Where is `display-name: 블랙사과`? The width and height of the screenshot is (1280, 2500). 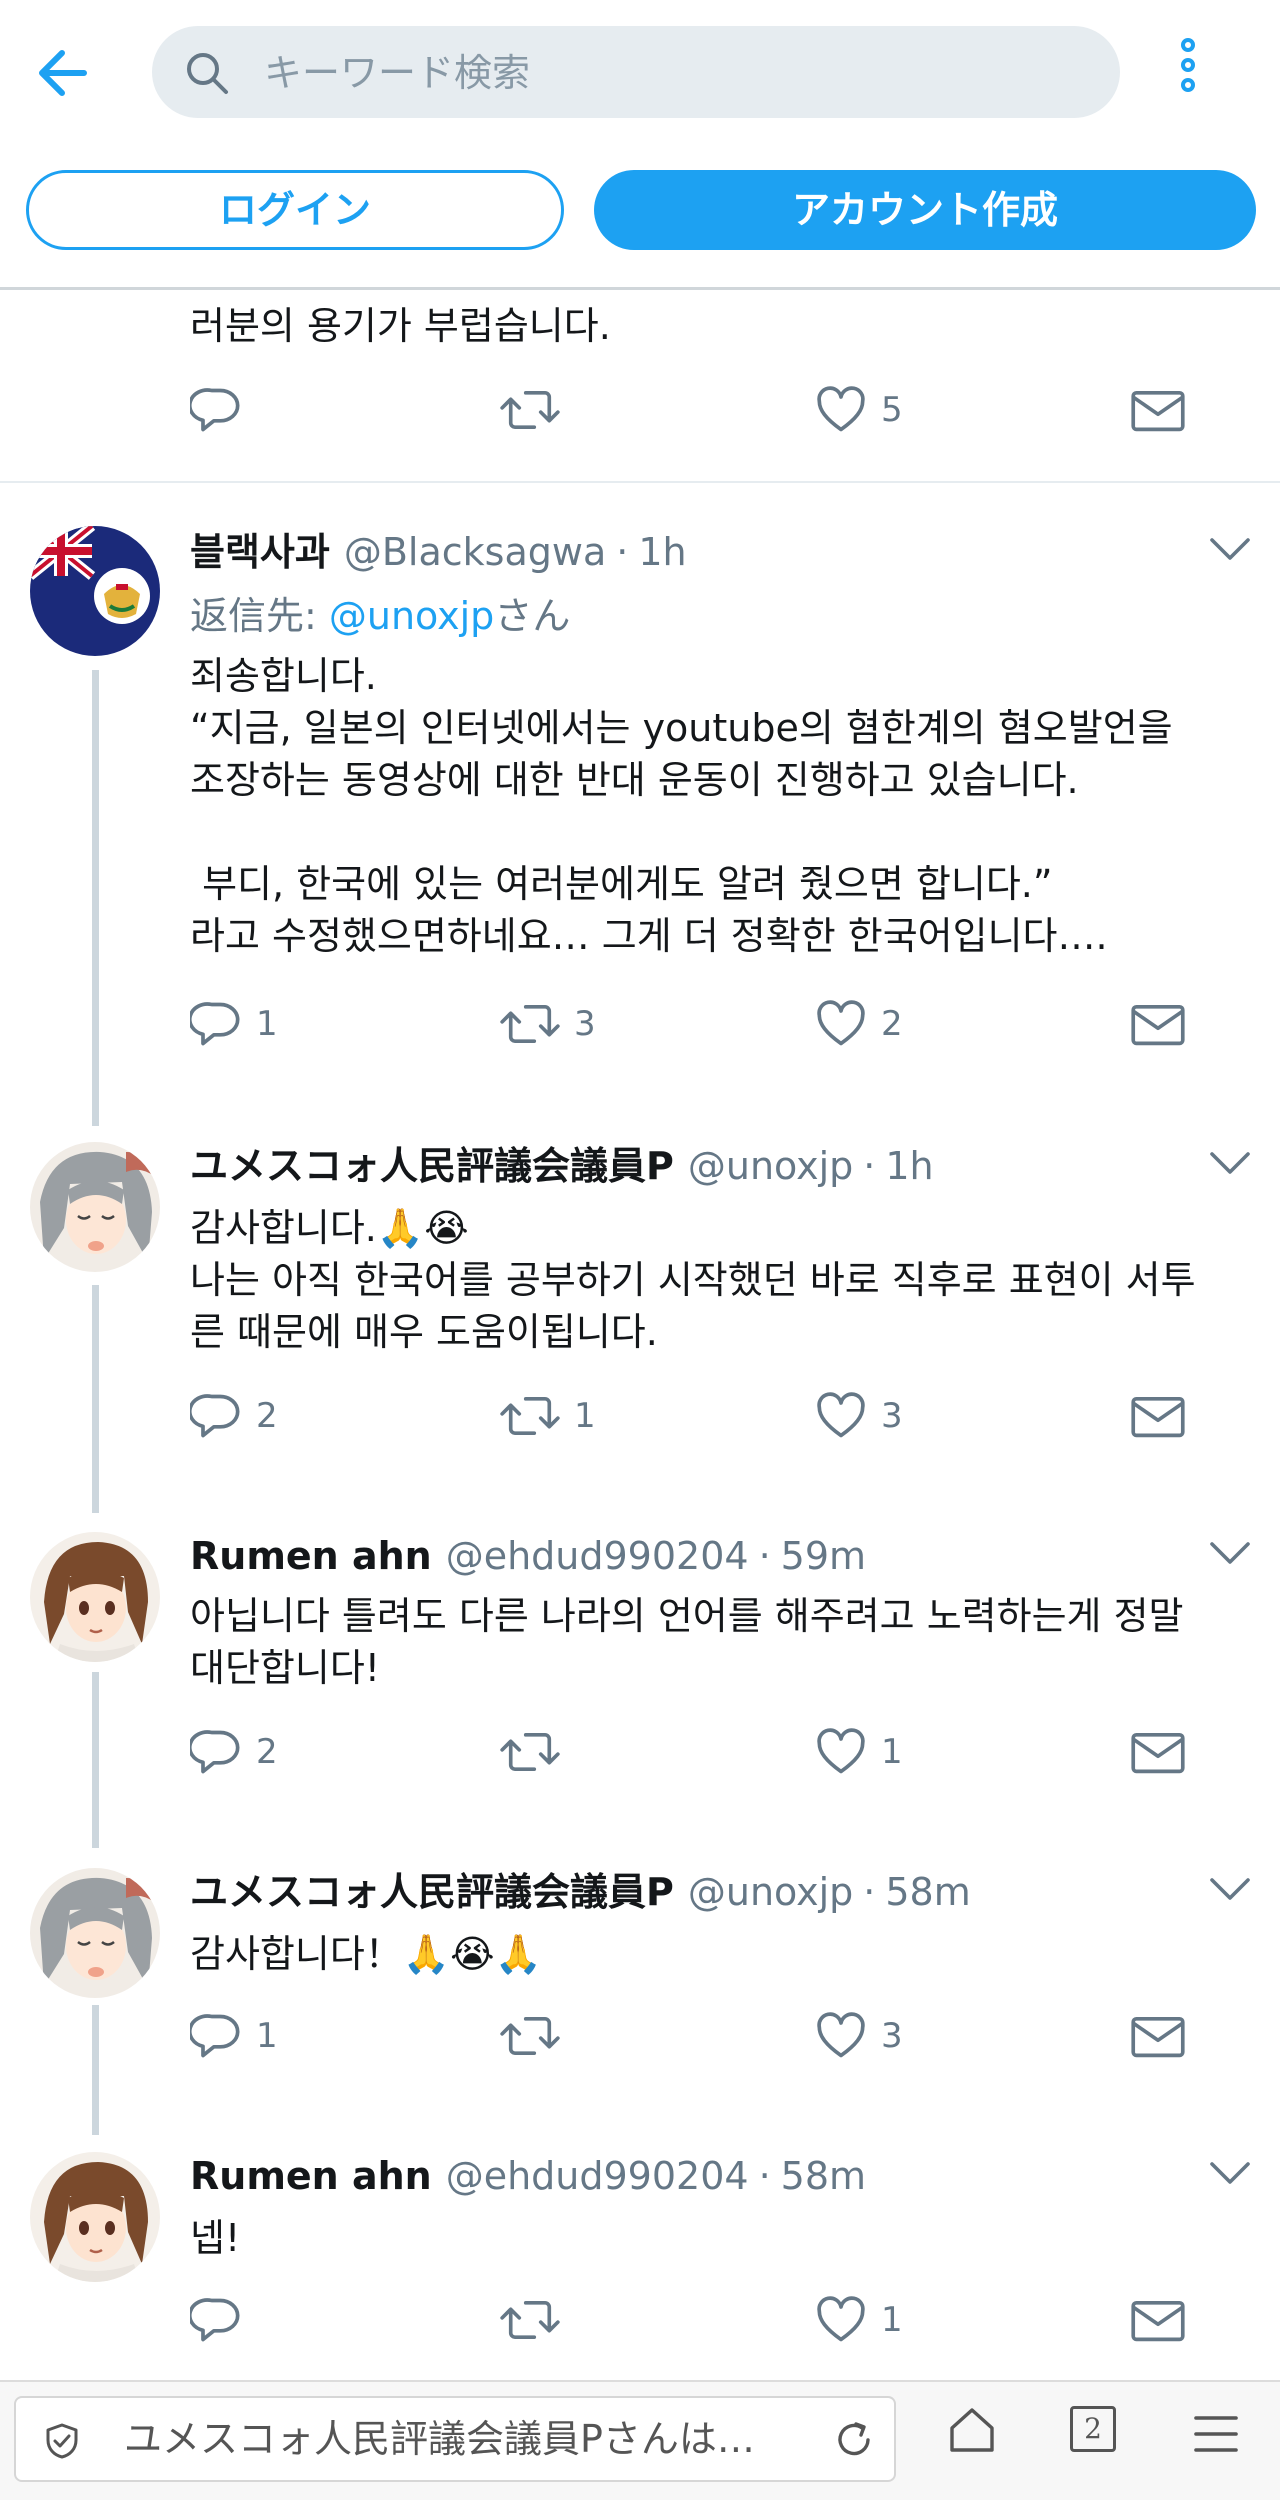 display-name: 블랙사과 is located at coordinates (260, 552).